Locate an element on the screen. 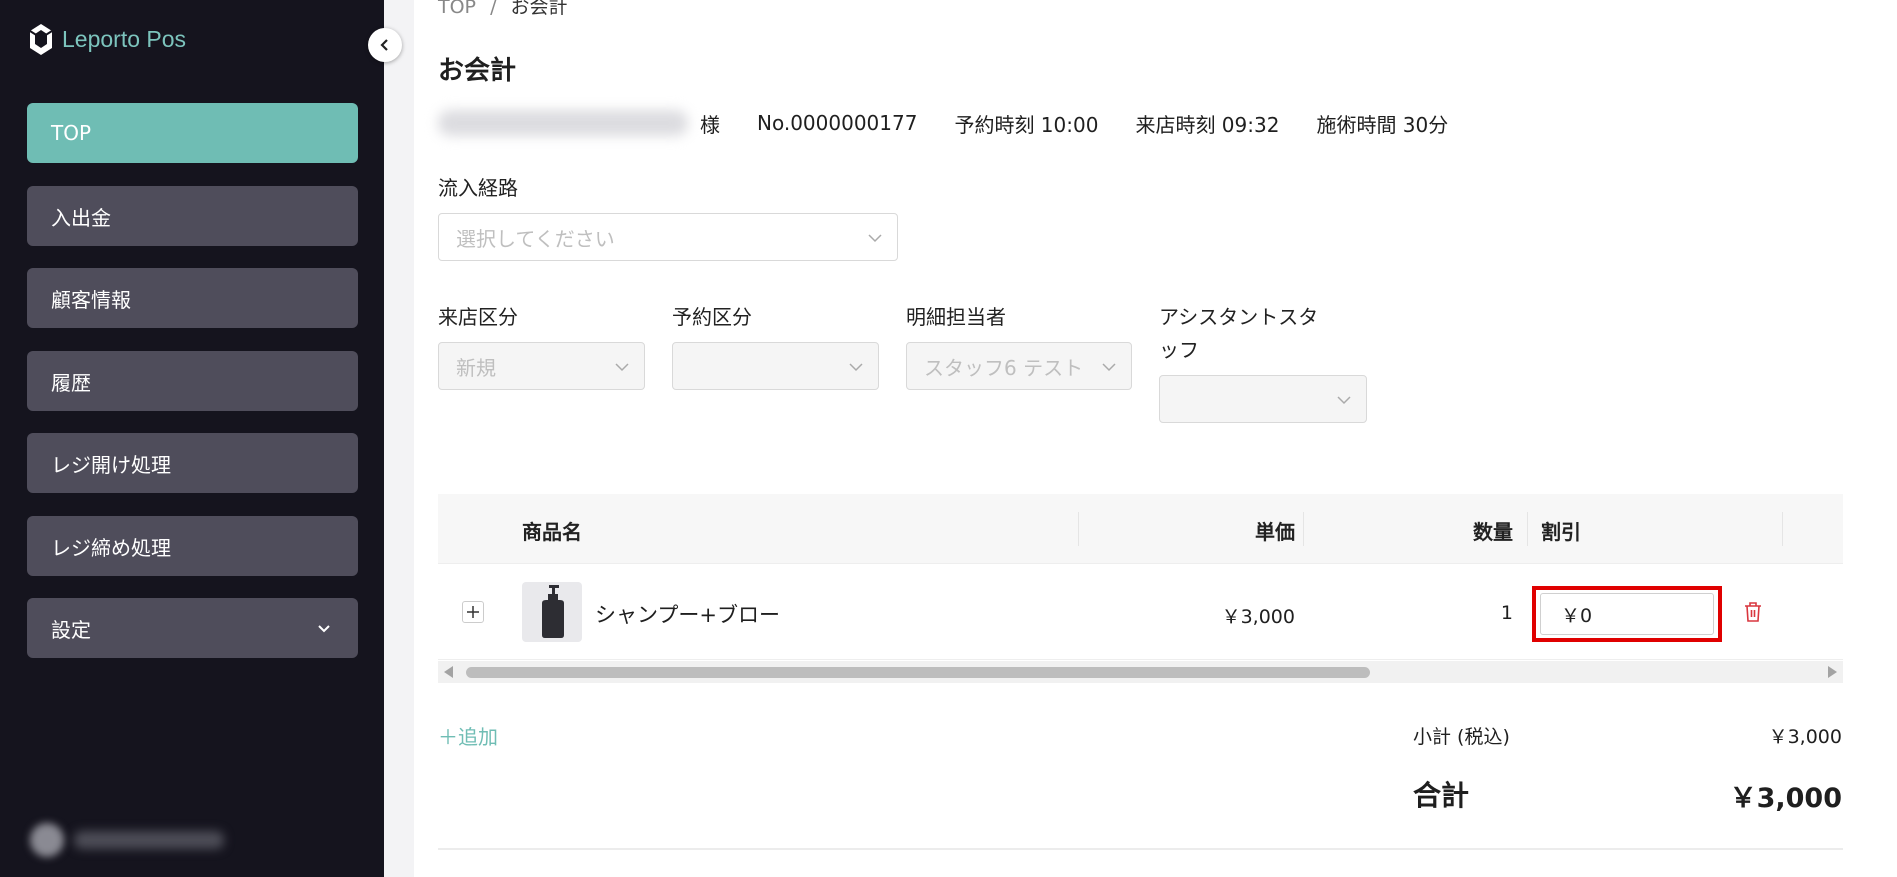 The image size is (1897, 877). staff-value: スタッフ6 テスト is located at coordinates (1004, 367).